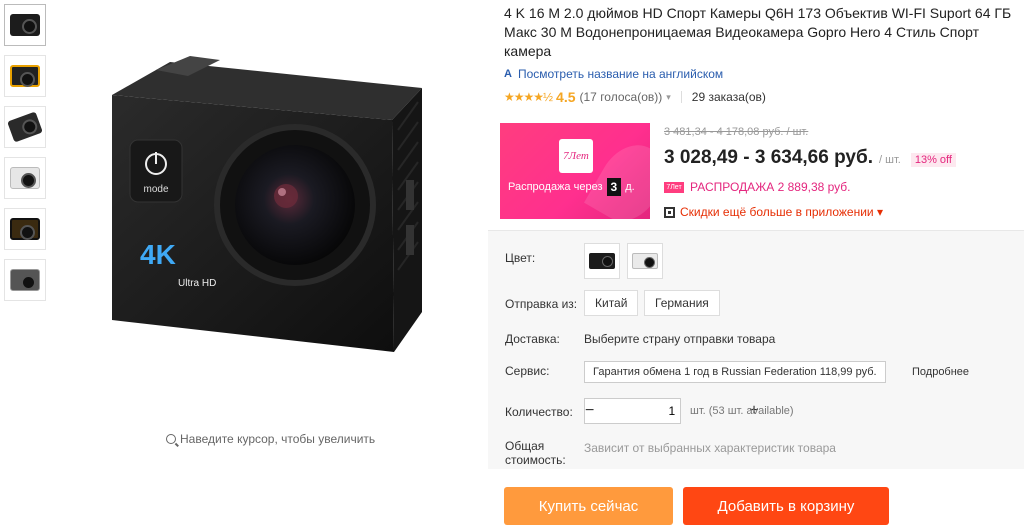 The image size is (1024, 529). What do you see at coordinates (555, 187) in the screenshot?
I see `countdown-label: Распродажа через` at bounding box center [555, 187].